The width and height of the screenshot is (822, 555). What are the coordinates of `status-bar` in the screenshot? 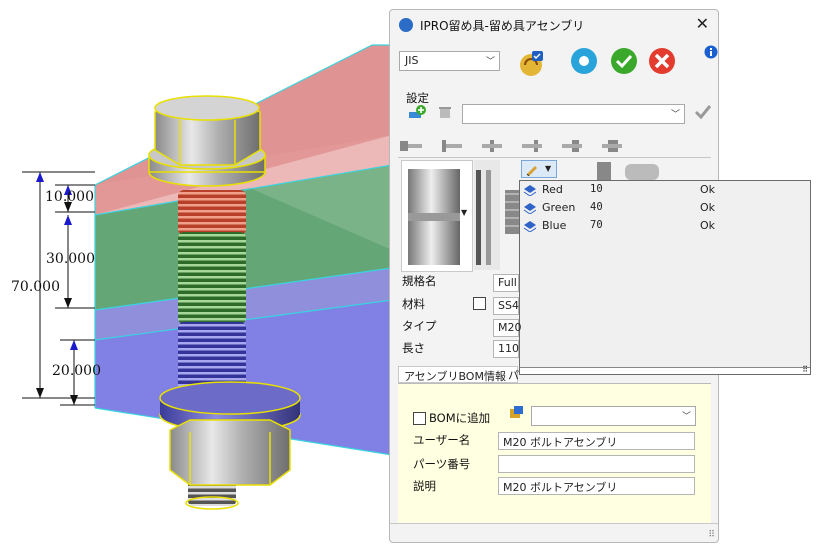 It's located at (554, 532).